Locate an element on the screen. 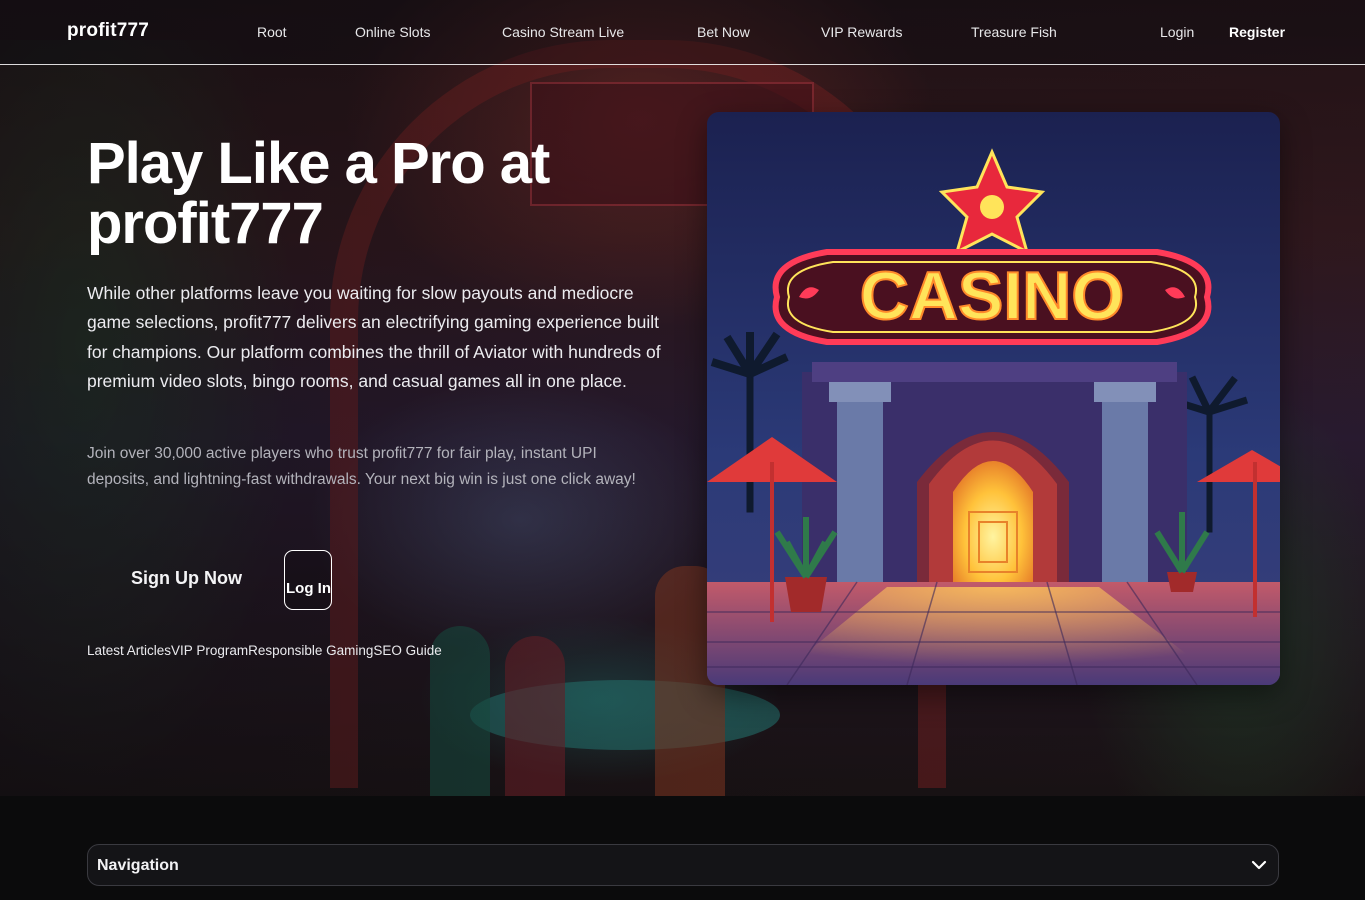 The width and height of the screenshot is (1365, 900). link-latest-articles: Latest Articles is located at coordinates (129, 650).